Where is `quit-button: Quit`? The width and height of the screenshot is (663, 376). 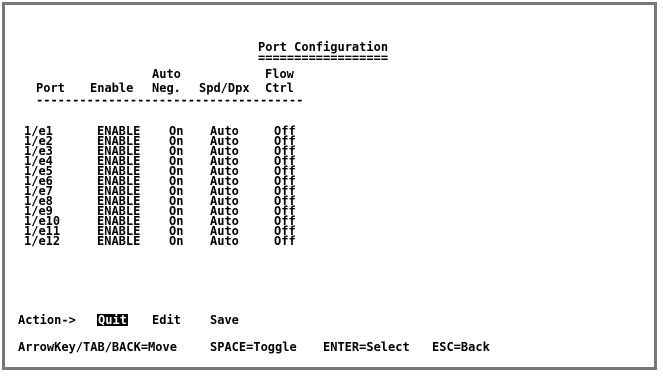
quit-button: Quit is located at coordinates (112, 320).